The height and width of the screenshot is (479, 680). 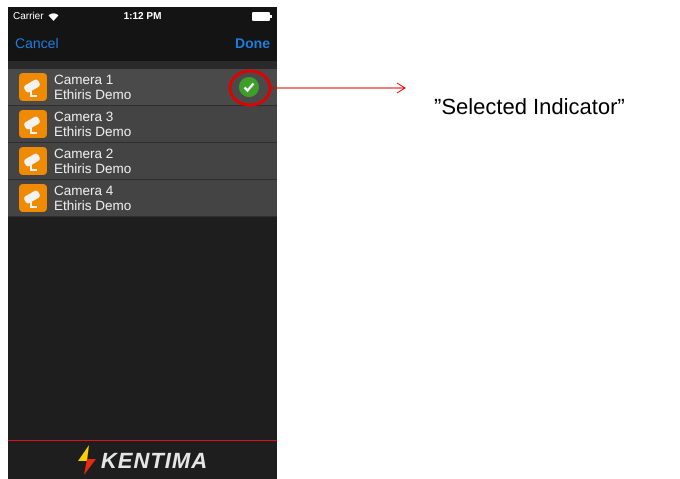 What do you see at coordinates (154, 460) in the screenshot?
I see `logo-text: KENTIMA` at bounding box center [154, 460].